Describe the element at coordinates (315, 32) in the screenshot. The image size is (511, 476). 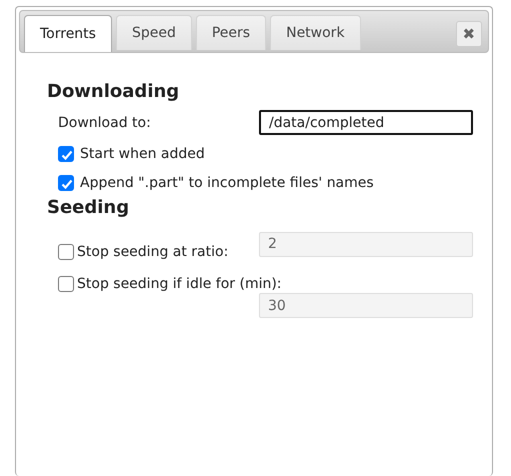
I see `tab: Network` at that location.